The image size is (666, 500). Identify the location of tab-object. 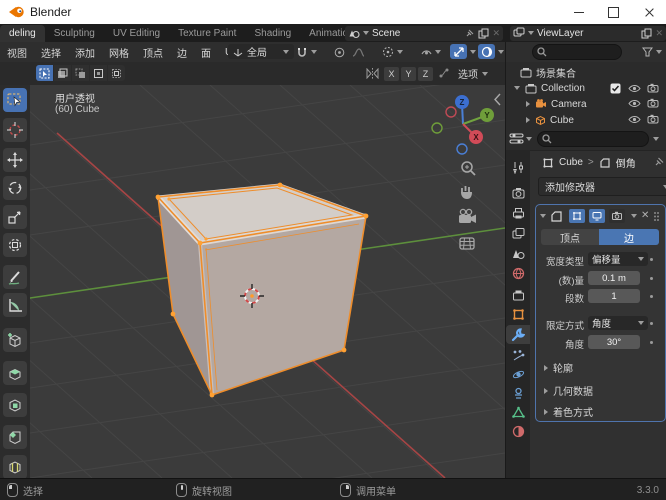
(518, 314).